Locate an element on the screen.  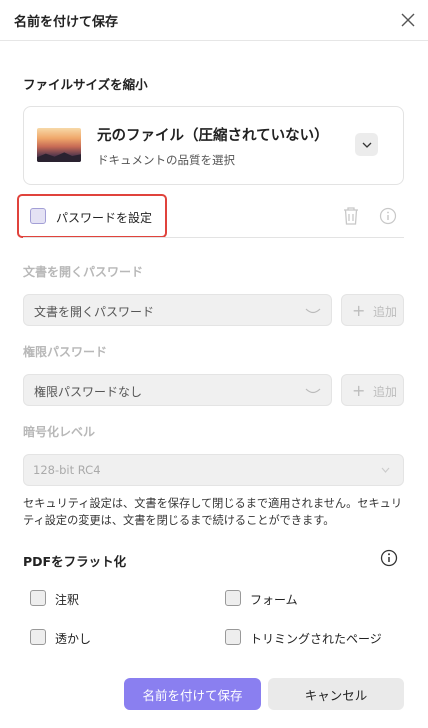
title-divider is located at coordinates (214, 40).